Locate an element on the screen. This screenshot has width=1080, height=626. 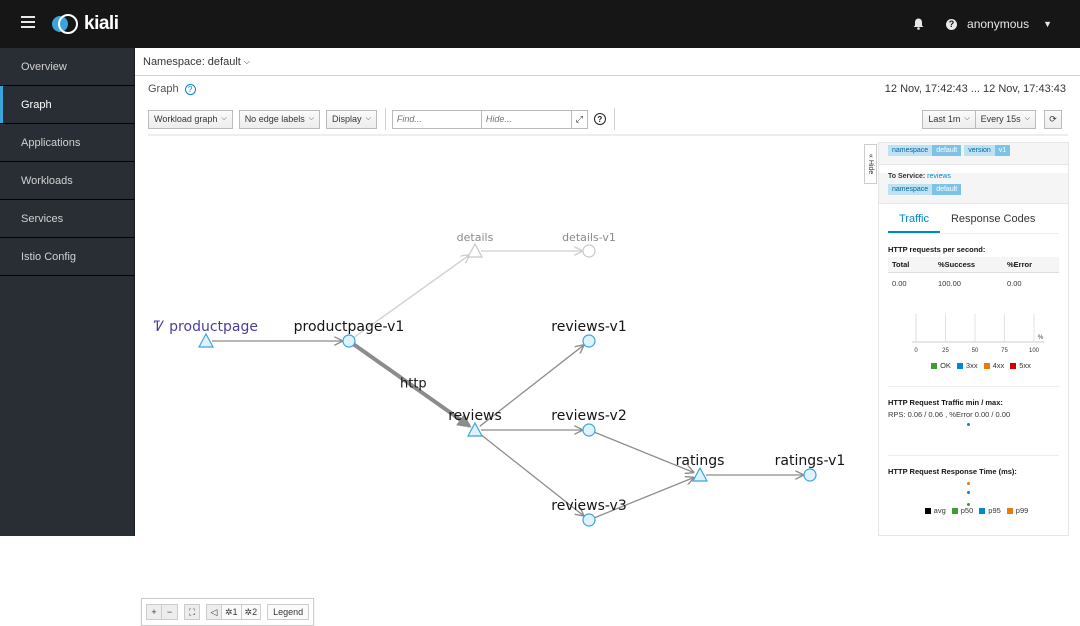
toolbar-separator is located at coordinates (608, 135).